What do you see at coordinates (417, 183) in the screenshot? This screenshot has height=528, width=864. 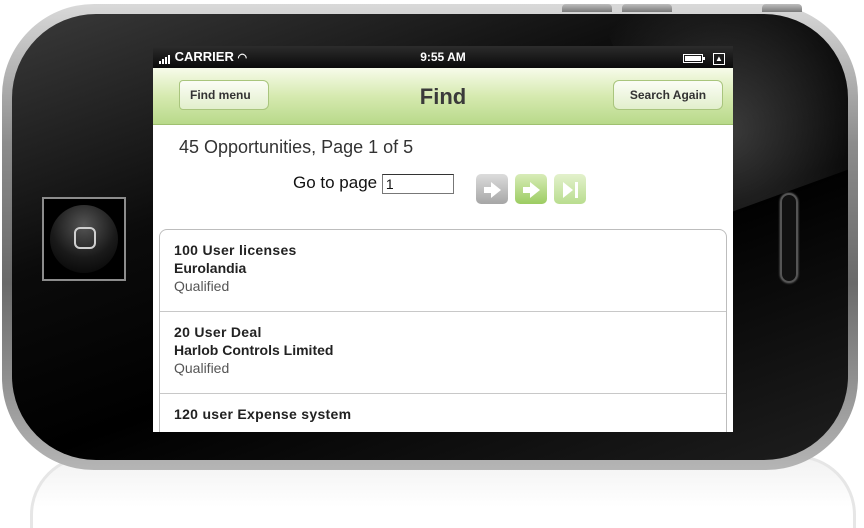 I see `page-number-input: 1` at bounding box center [417, 183].